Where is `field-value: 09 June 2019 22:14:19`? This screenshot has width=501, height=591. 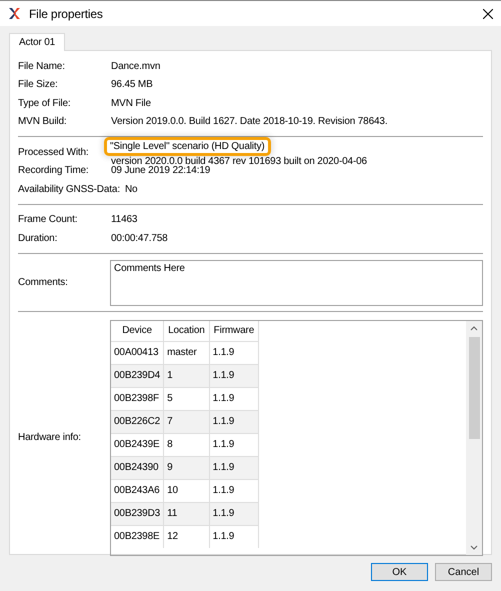 field-value: 09 June 2019 22:14:19 is located at coordinates (161, 170).